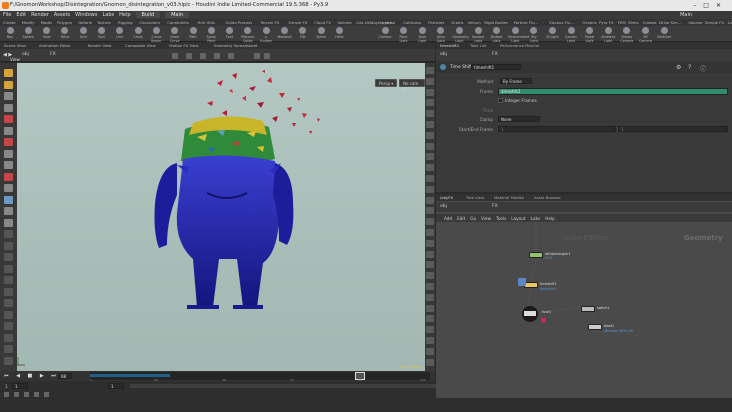  Describe the element at coordinates (547, 197) in the screenshot. I see `tab-asset-browser: Asset Browser` at that location.